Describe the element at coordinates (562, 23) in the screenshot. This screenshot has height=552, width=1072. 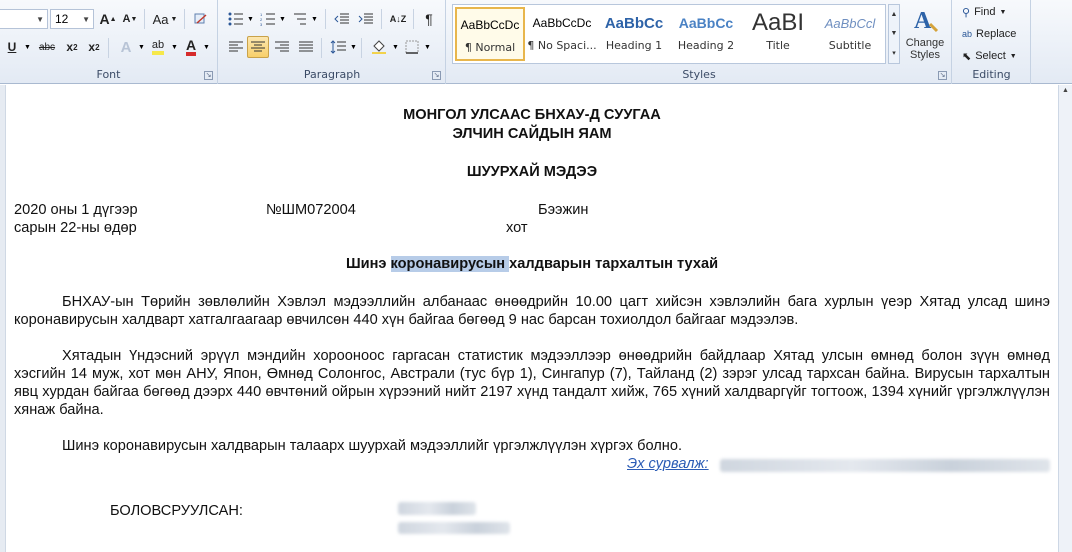
I see `style-sample: AaBbCcDc` at that location.